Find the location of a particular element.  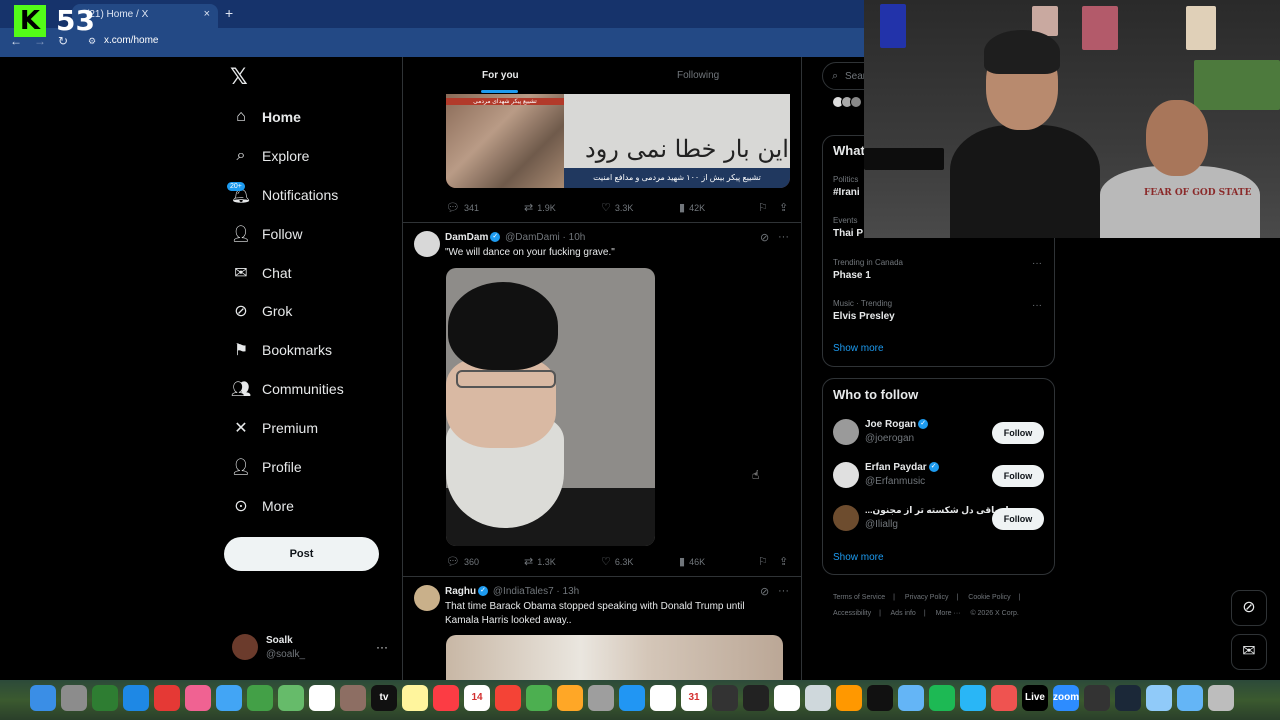

new-tab-button: + is located at coordinates (229, 13).